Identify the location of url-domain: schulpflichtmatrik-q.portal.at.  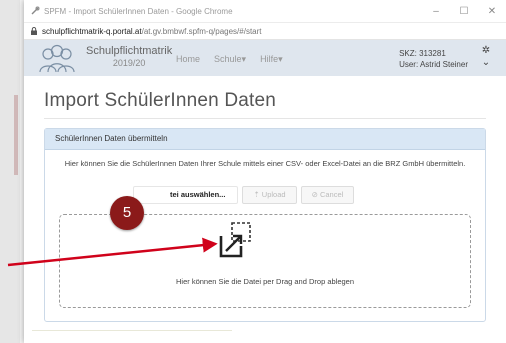
(92, 31).